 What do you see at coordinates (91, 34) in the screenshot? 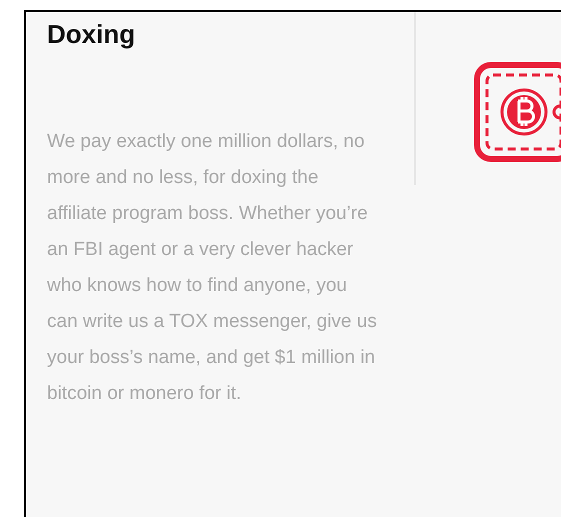
I see `card-title: Doxing` at bounding box center [91, 34].